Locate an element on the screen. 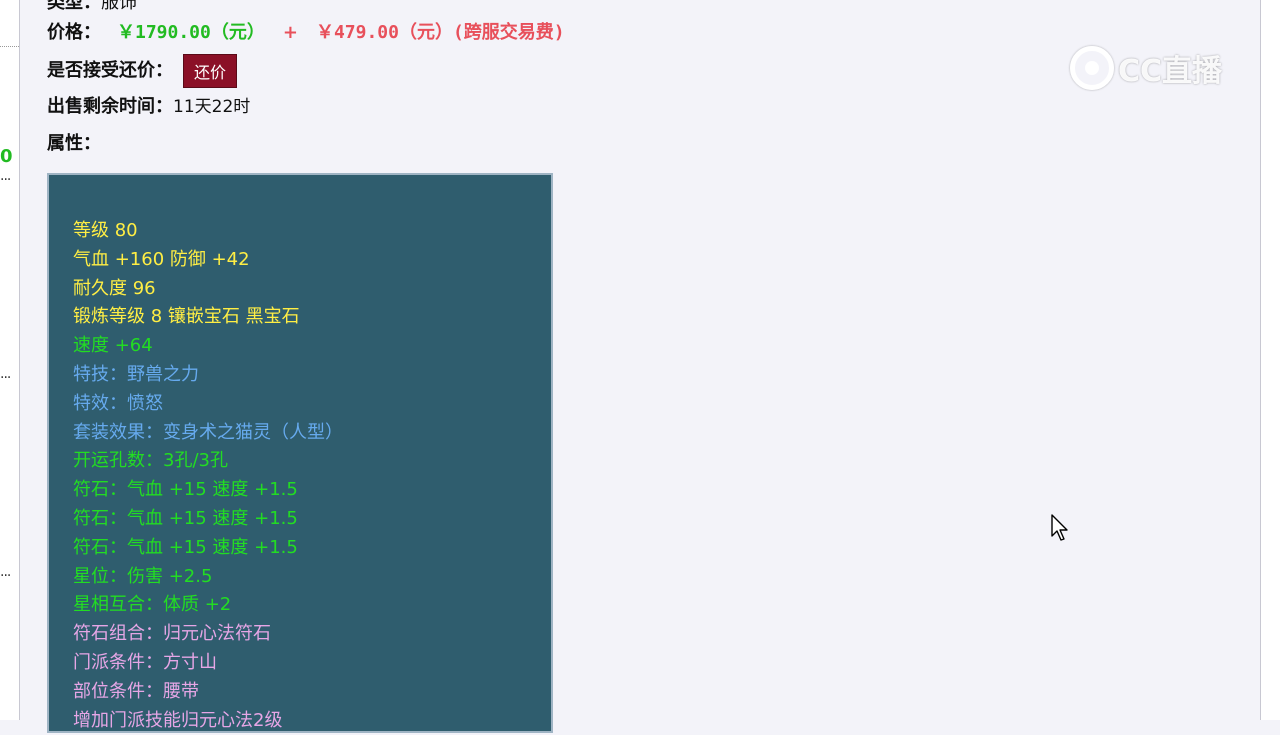 This screenshot has width=1280, height=735. cc-logo-icon is located at coordinates (1092, 68).